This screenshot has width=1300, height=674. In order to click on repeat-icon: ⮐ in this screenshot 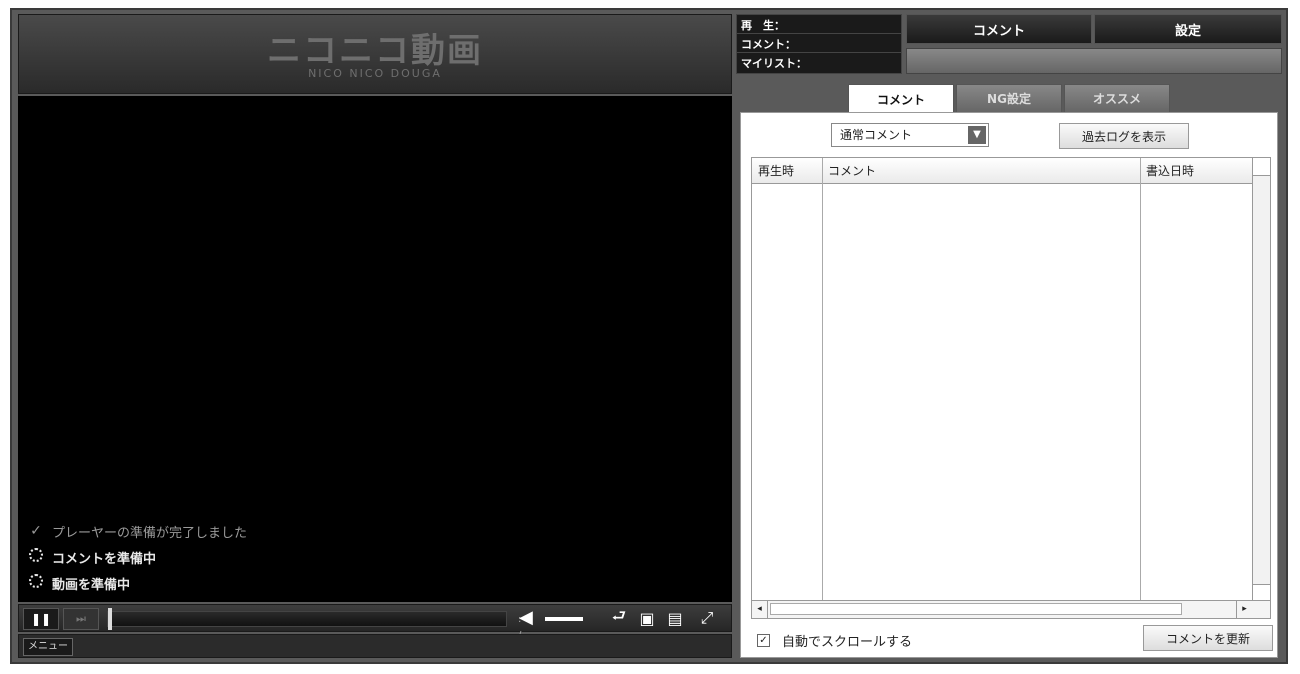, I will do `click(619, 617)`.